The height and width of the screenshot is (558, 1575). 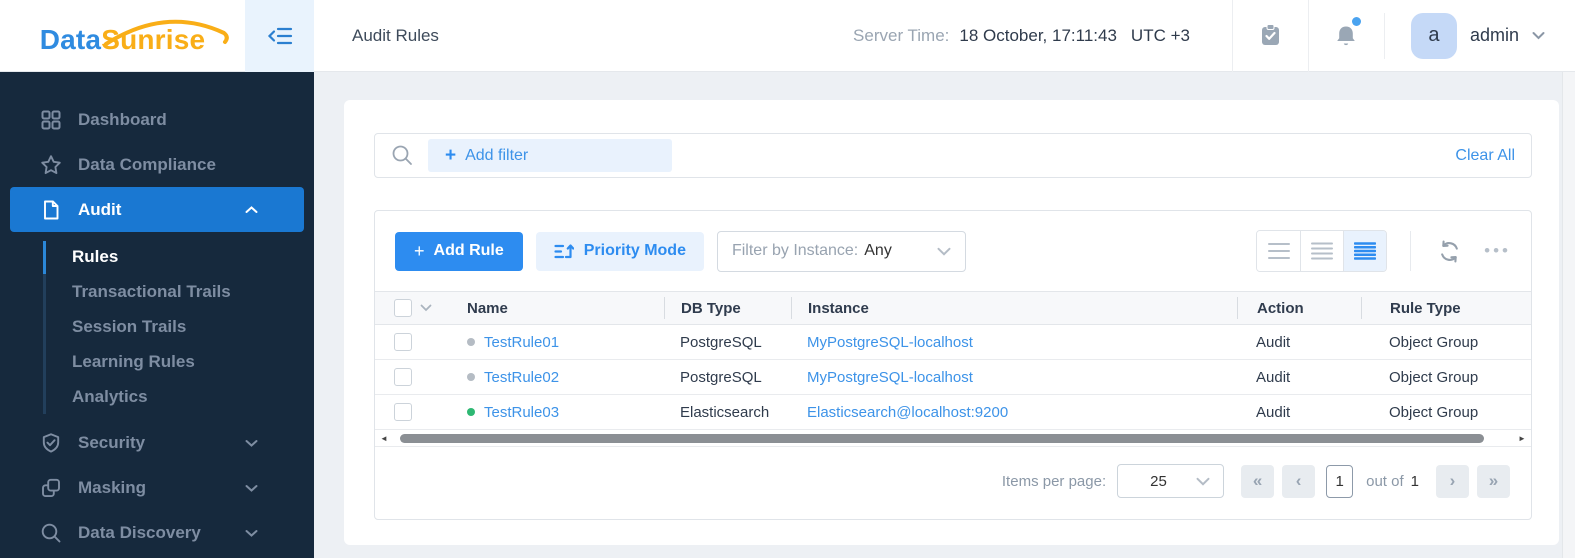 I want to click on sidebar-subitem-rules: Rules, so click(x=157, y=256).